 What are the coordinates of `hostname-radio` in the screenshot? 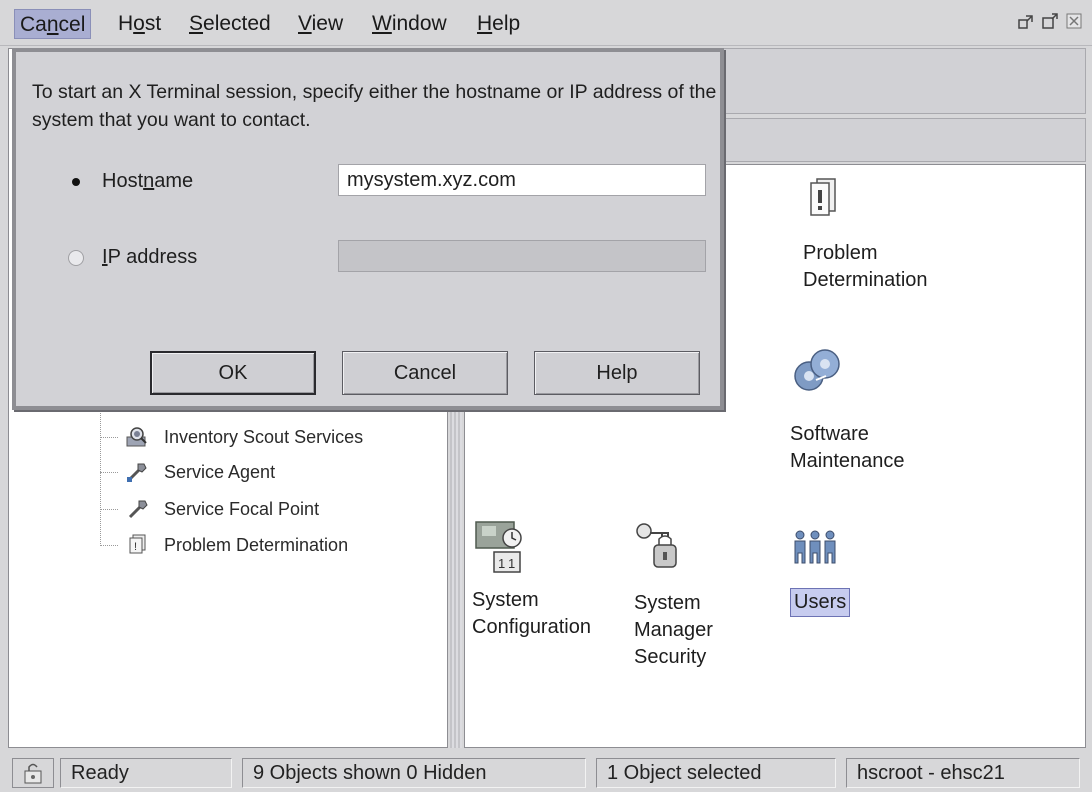 It's located at (76, 182).